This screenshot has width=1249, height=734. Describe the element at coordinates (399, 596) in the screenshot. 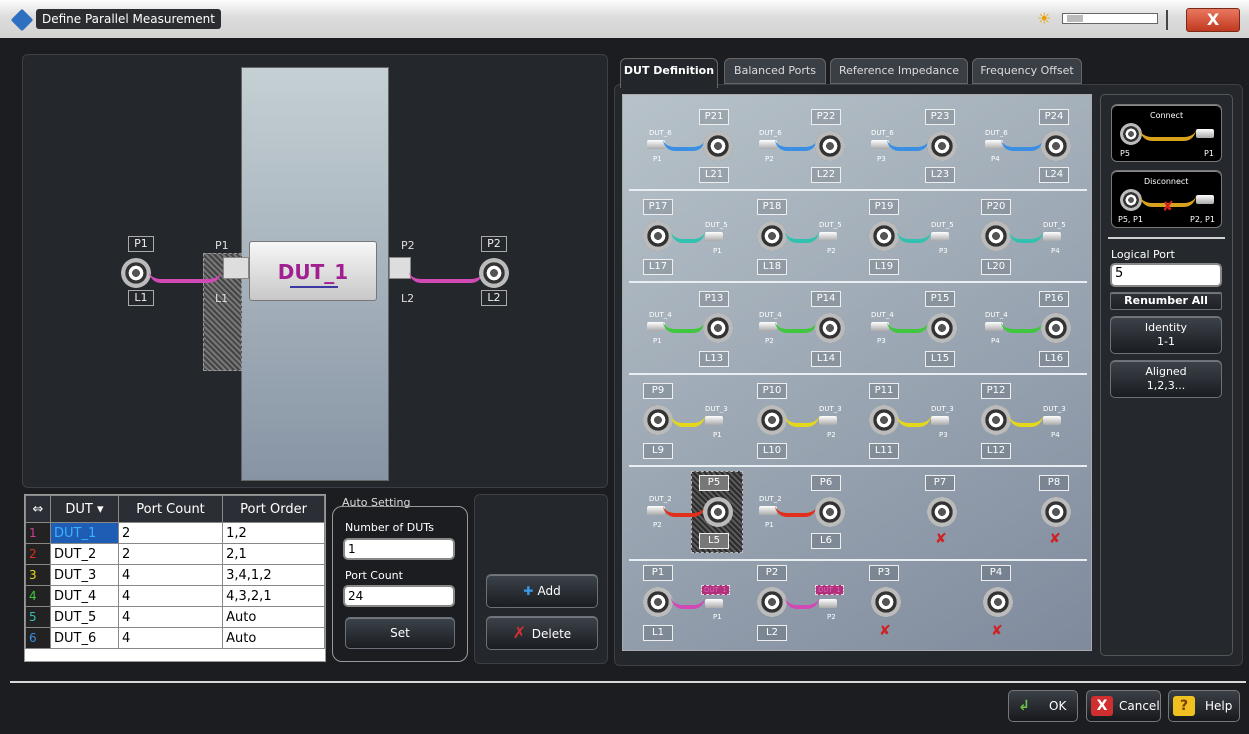

I see `port-count-input: 24` at that location.